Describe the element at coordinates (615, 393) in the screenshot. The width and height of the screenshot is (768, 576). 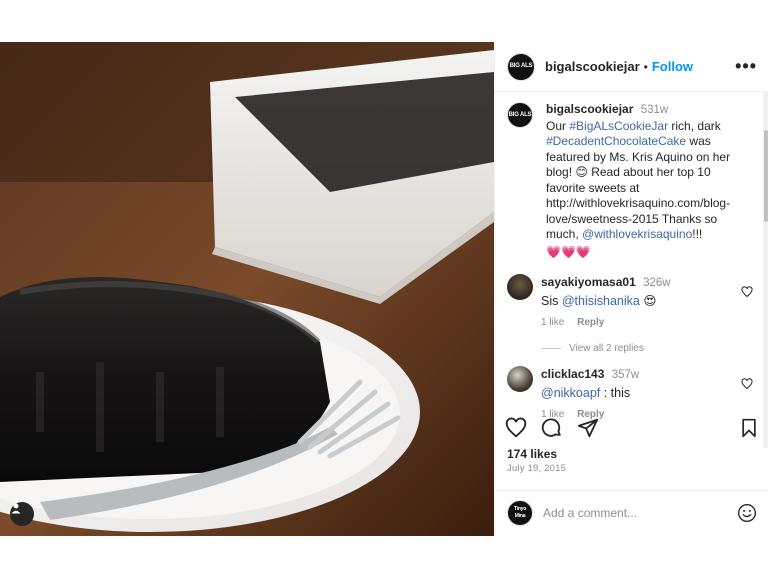
I see `comment-suffix: : this` at that location.